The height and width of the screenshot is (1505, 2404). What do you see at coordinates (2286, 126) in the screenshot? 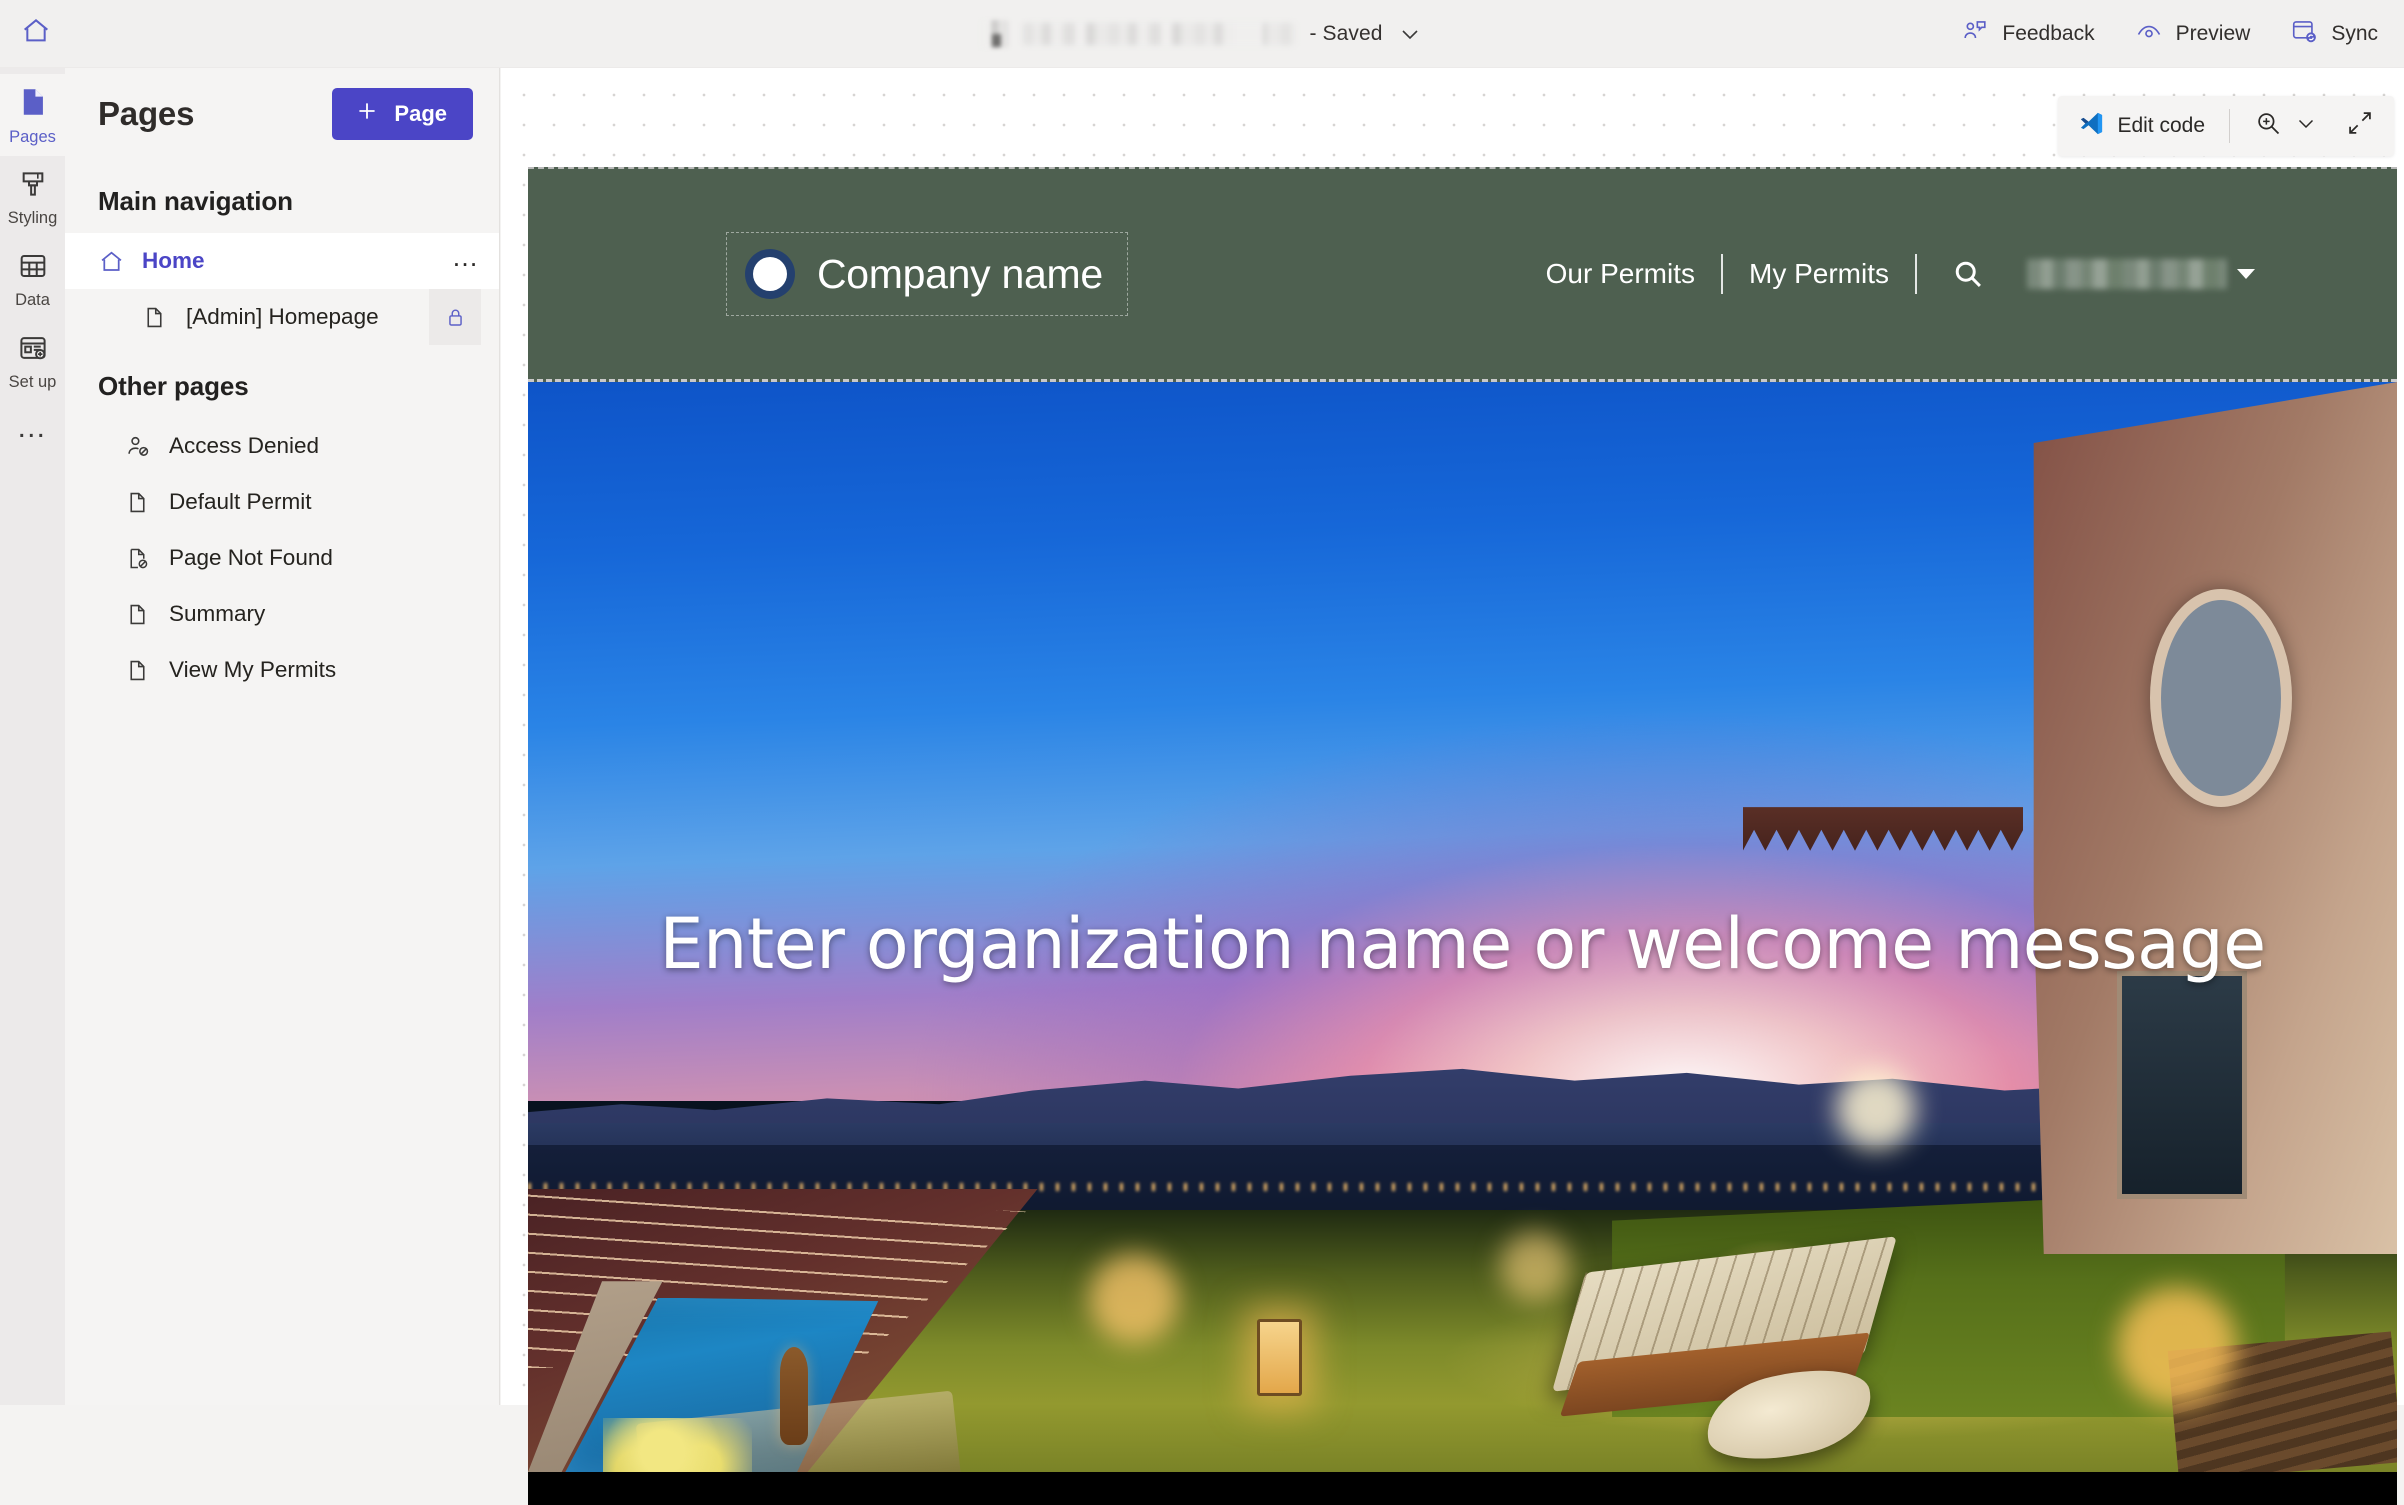
I see `zoom-control` at bounding box center [2286, 126].